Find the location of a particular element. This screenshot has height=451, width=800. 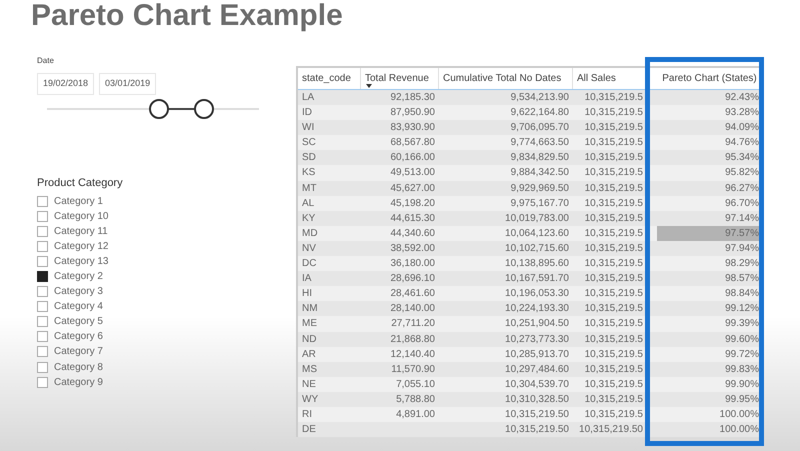

category-option: Category 1 is located at coordinates (70, 201).